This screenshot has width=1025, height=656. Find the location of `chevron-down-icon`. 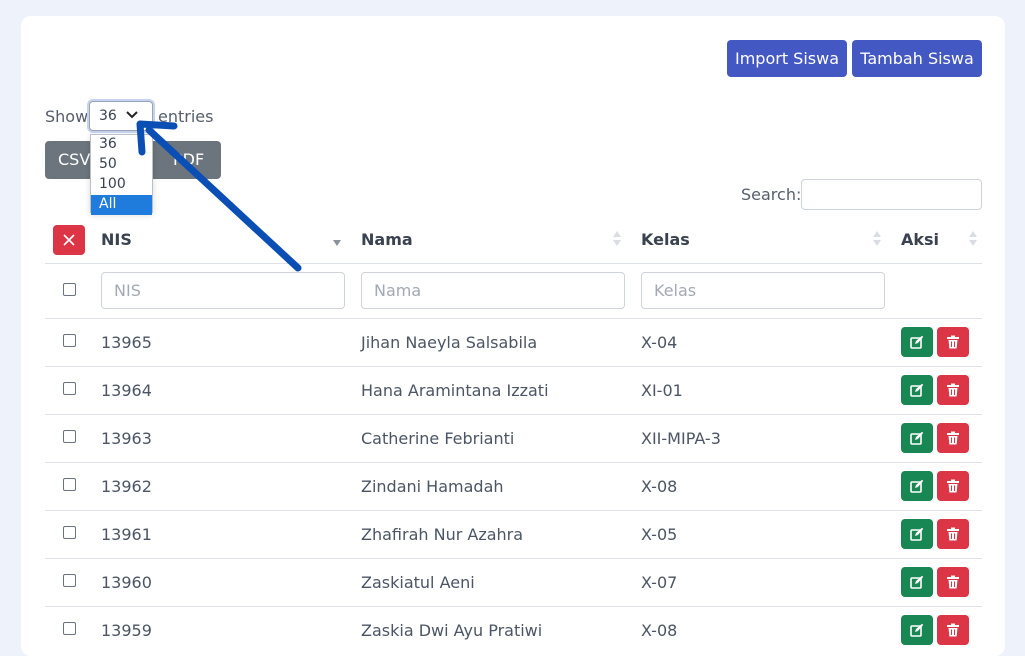

chevron-down-icon is located at coordinates (132, 115).